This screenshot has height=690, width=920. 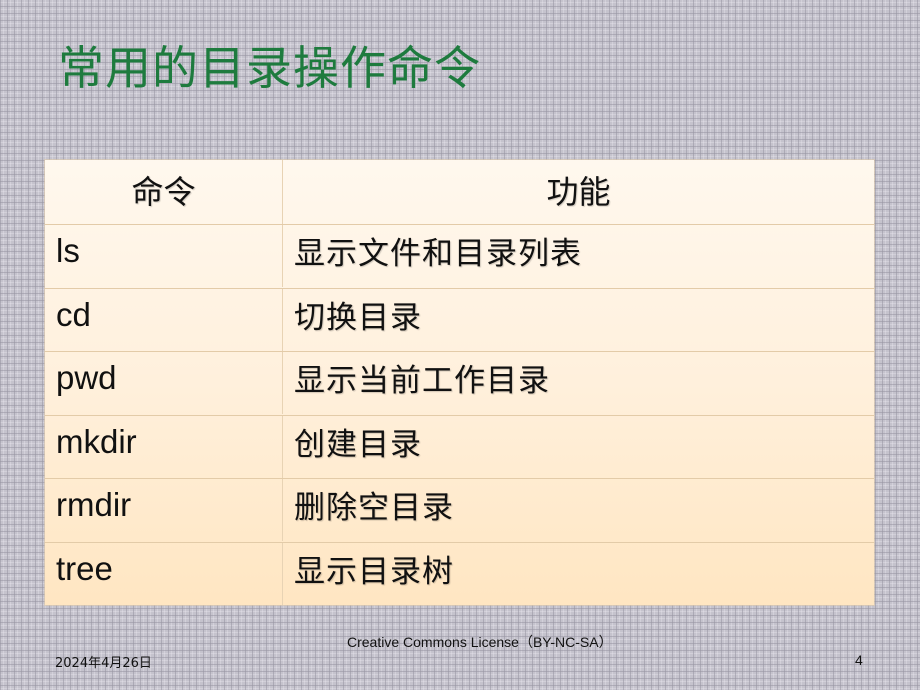 I want to click on command-cell: tree, so click(x=164, y=574).